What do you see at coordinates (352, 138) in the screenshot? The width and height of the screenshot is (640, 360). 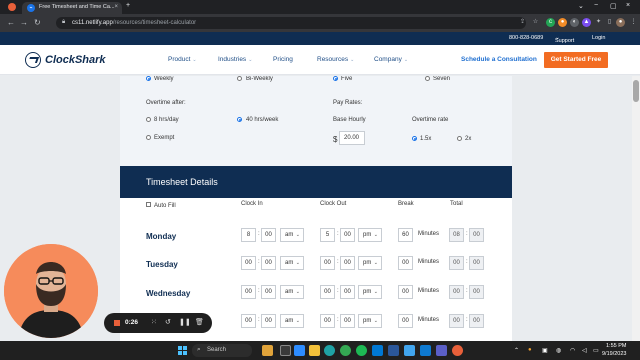 I see `base-hourly-input: 20.00` at bounding box center [352, 138].